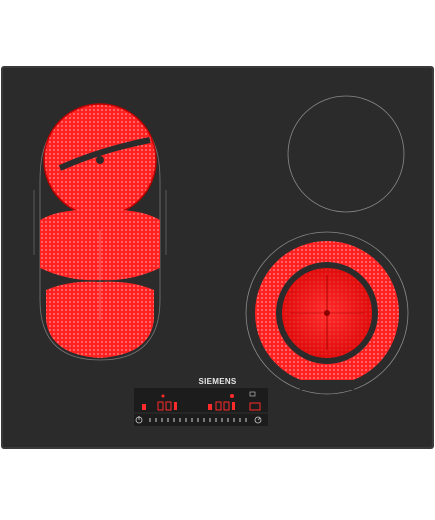  What do you see at coordinates (201, 407) in the screenshot?
I see `control-panel` at bounding box center [201, 407].